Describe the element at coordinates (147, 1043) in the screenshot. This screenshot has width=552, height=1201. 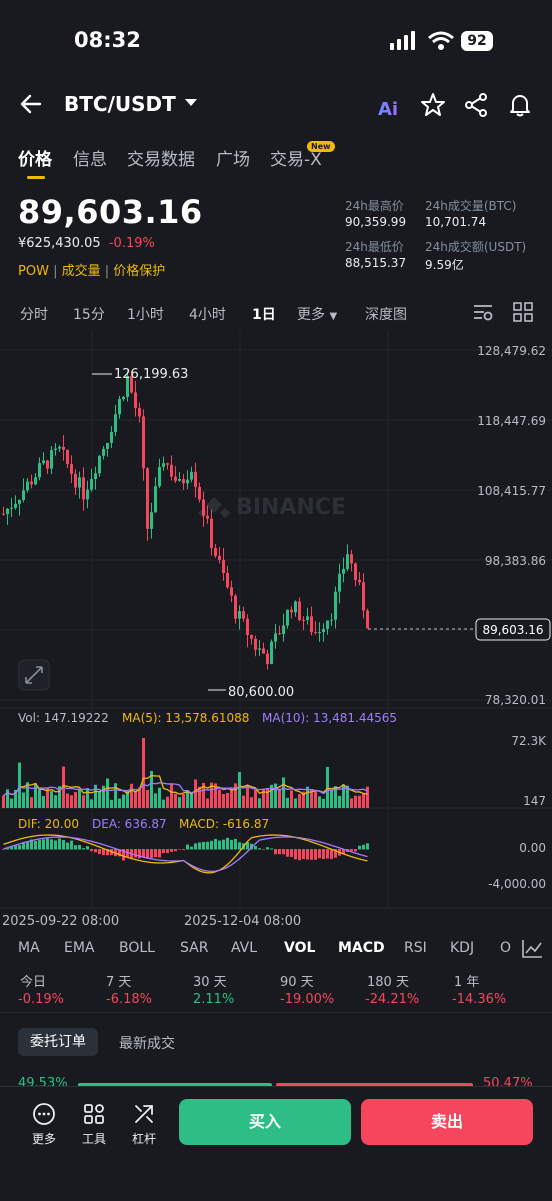
I see `tab-recent-trades: 最新成交` at that location.